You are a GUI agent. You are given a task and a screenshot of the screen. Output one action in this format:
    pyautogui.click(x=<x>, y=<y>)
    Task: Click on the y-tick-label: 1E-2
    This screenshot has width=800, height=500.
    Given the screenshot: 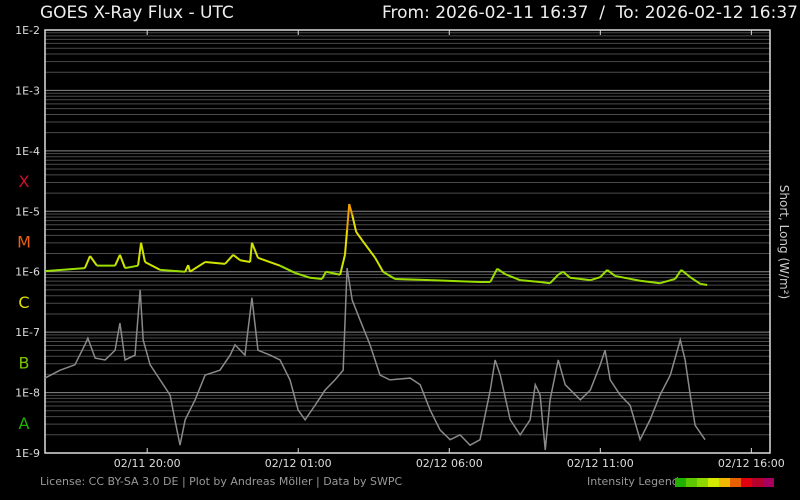 What is the action you would take?
    pyautogui.click(x=27, y=30)
    